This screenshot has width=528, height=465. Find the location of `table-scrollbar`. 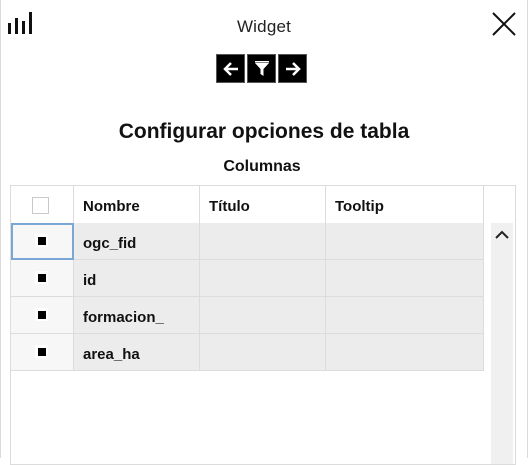

table-scrollbar is located at coordinates (502, 343).